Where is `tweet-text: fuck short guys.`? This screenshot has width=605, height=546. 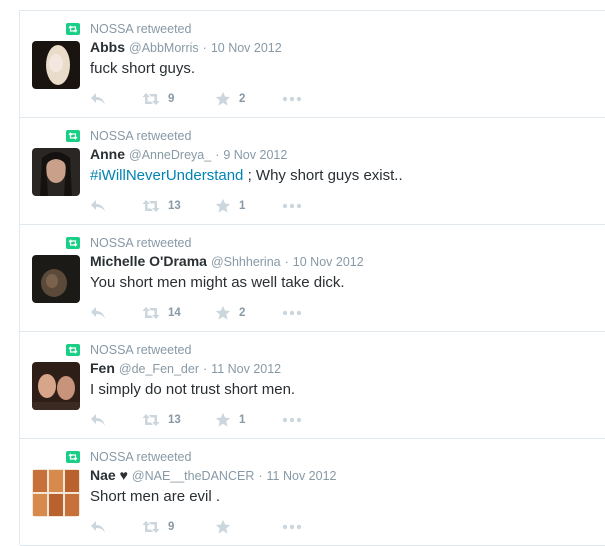
tweet-text: fuck short guys. is located at coordinates (142, 68).